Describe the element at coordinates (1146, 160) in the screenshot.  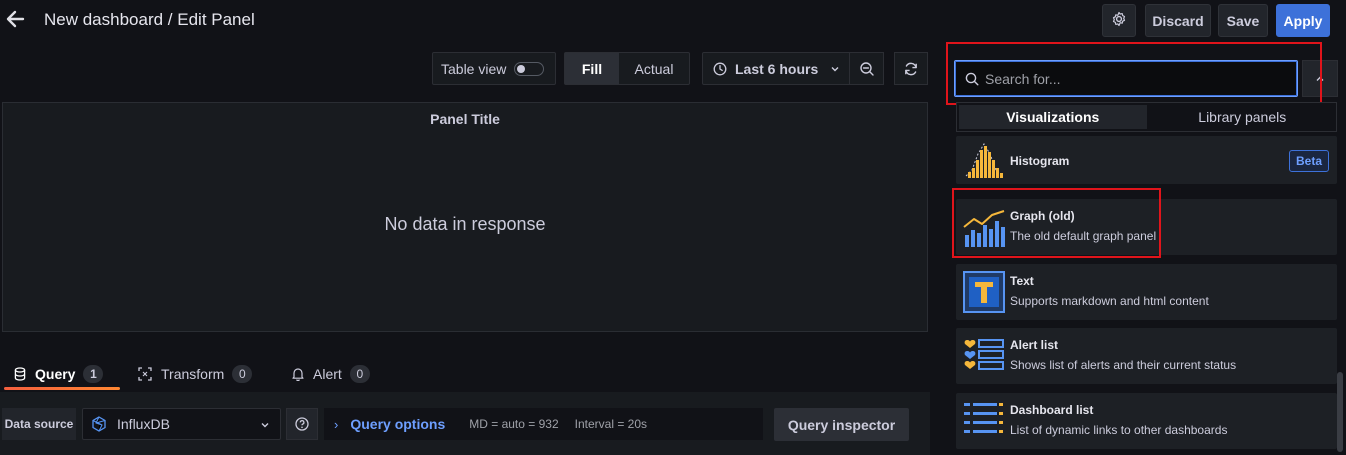
I see `viz-item-histogram: Histogram Beta` at that location.